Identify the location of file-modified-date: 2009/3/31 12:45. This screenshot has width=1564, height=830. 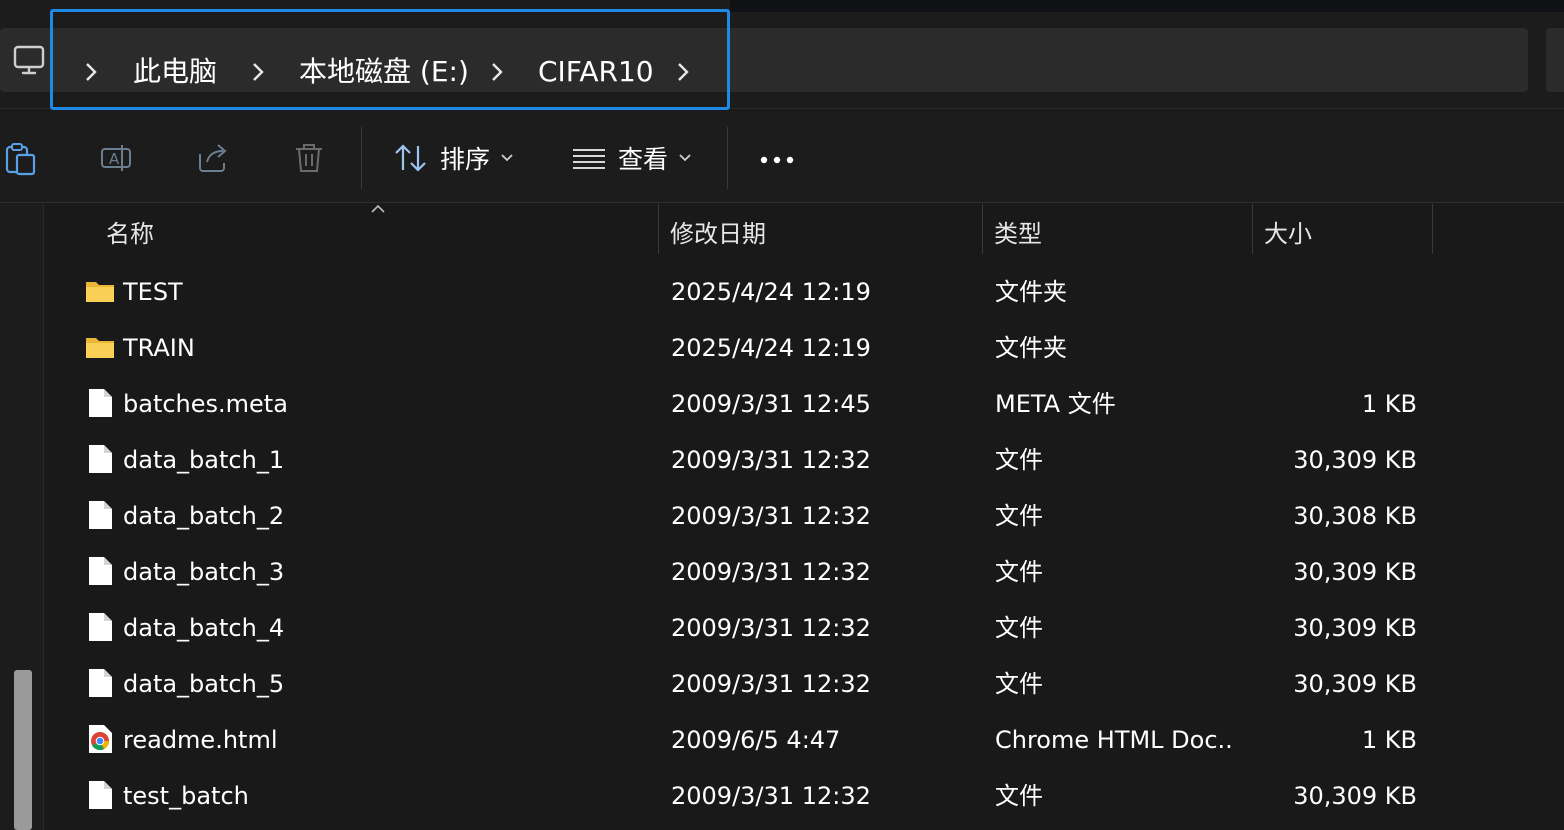
(771, 404).